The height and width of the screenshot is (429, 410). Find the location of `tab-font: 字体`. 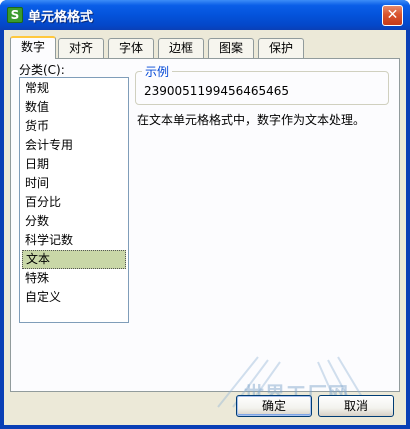

tab-font: 字体 is located at coordinates (131, 48).